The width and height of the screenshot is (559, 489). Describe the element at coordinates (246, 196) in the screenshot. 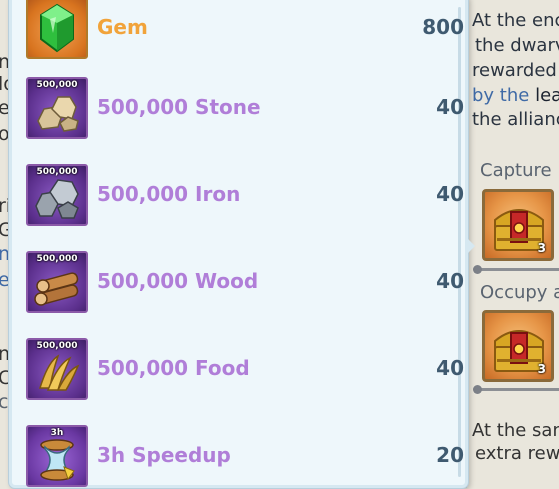

I see `reward-row-iron: 500,000 500,000 Iron 40` at that location.